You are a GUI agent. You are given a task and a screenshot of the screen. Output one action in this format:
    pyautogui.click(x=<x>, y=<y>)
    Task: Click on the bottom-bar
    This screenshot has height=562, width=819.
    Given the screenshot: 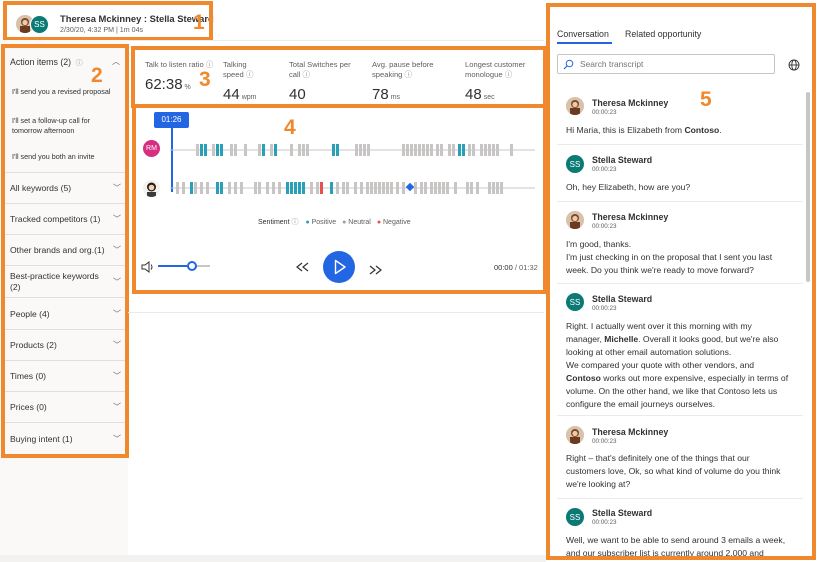 What is the action you would take?
    pyautogui.click(x=273, y=558)
    